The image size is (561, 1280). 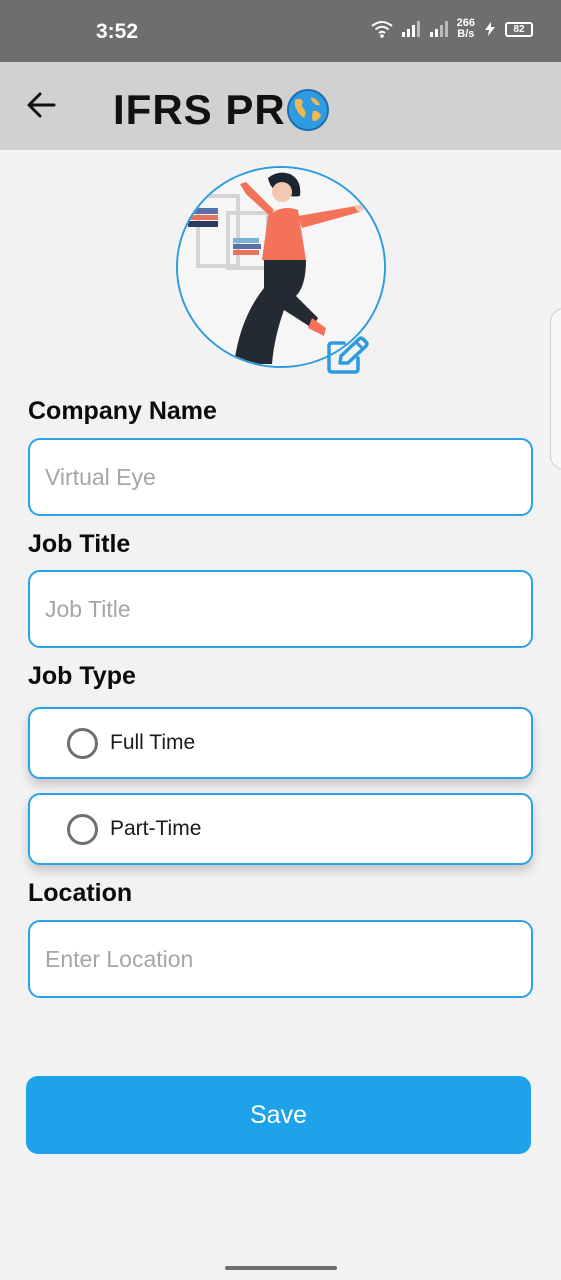 I want to click on edit-icon, so click(x=348, y=355).